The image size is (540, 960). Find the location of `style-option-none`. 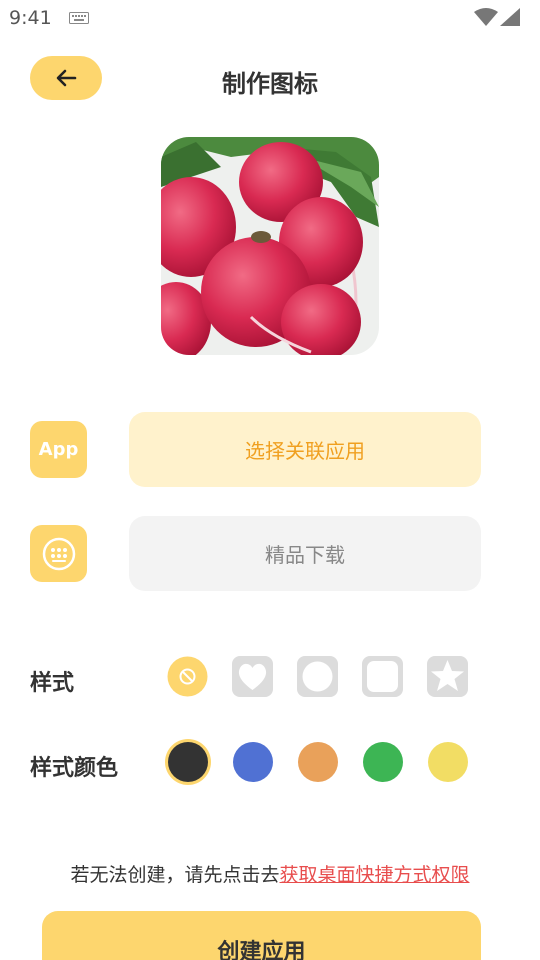

style-option-none is located at coordinates (187, 676).